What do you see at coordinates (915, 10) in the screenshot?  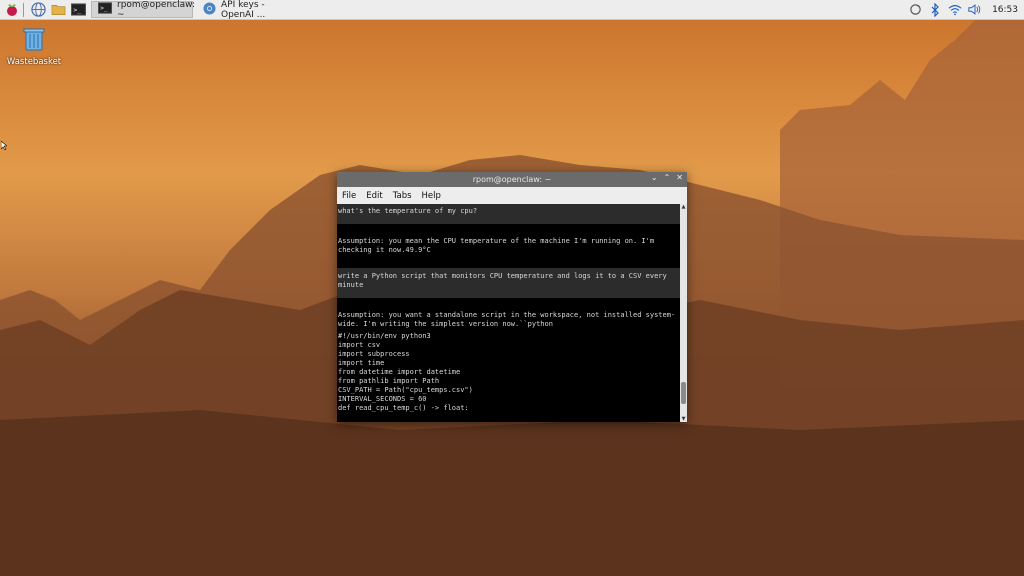 I see `sync-icon` at bounding box center [915, 10].